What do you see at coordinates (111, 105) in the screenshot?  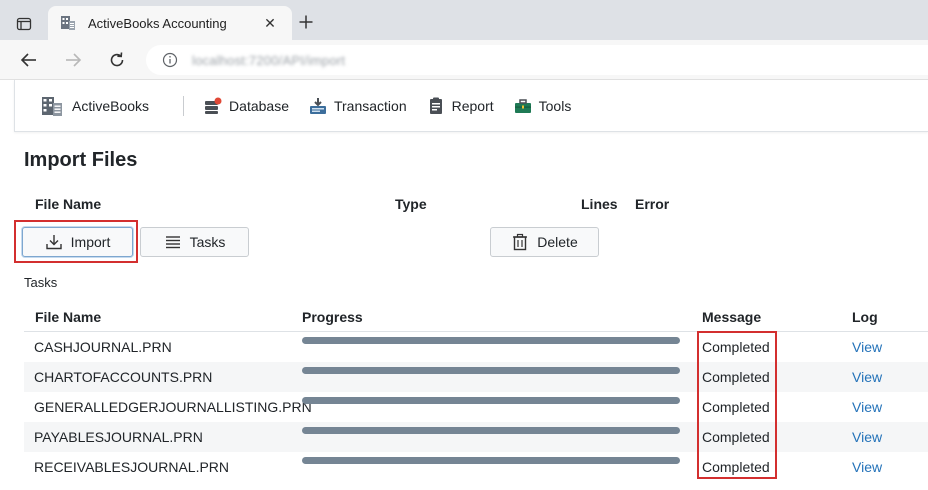 I see `brand-label: ActiveBooks` at bounding box center [111, 105].